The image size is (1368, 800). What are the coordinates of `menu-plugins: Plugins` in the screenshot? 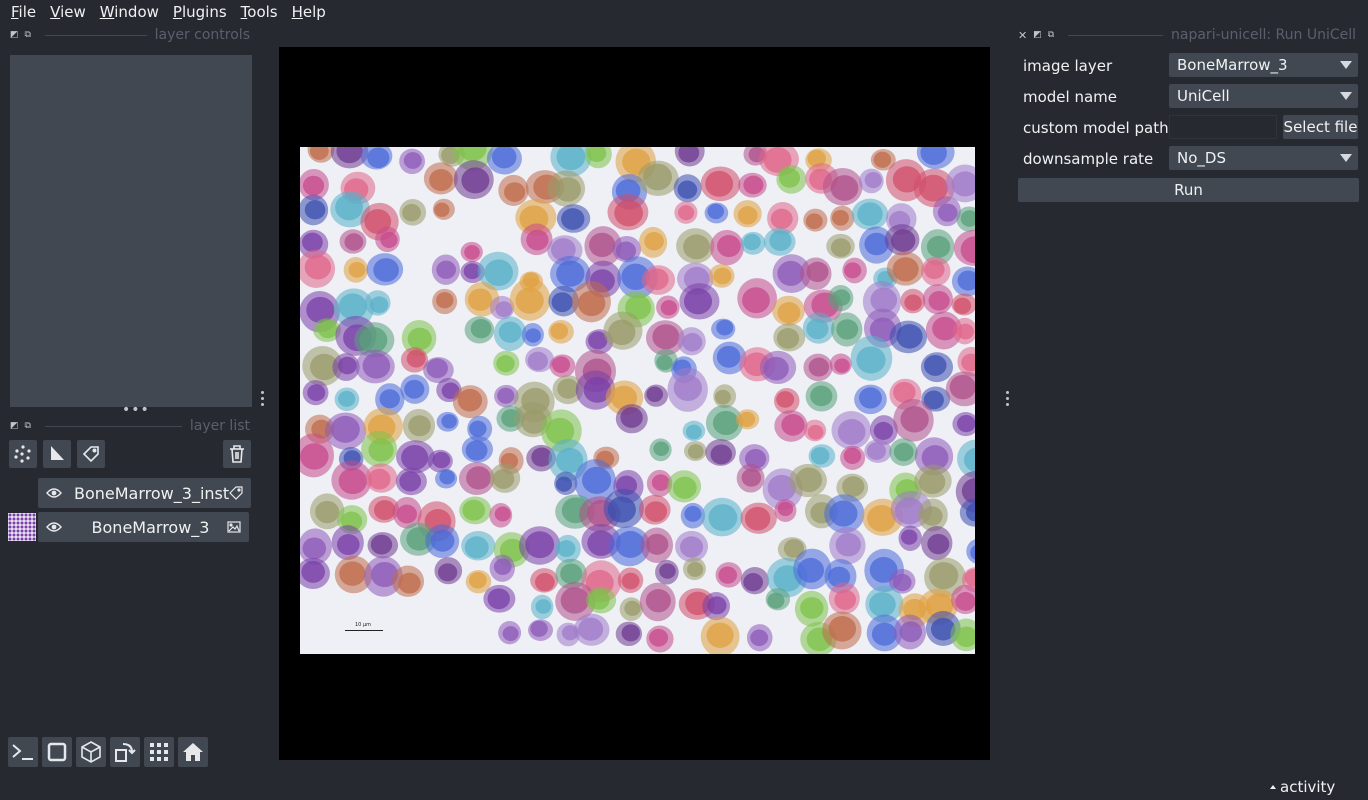 It's located at (200, 12).